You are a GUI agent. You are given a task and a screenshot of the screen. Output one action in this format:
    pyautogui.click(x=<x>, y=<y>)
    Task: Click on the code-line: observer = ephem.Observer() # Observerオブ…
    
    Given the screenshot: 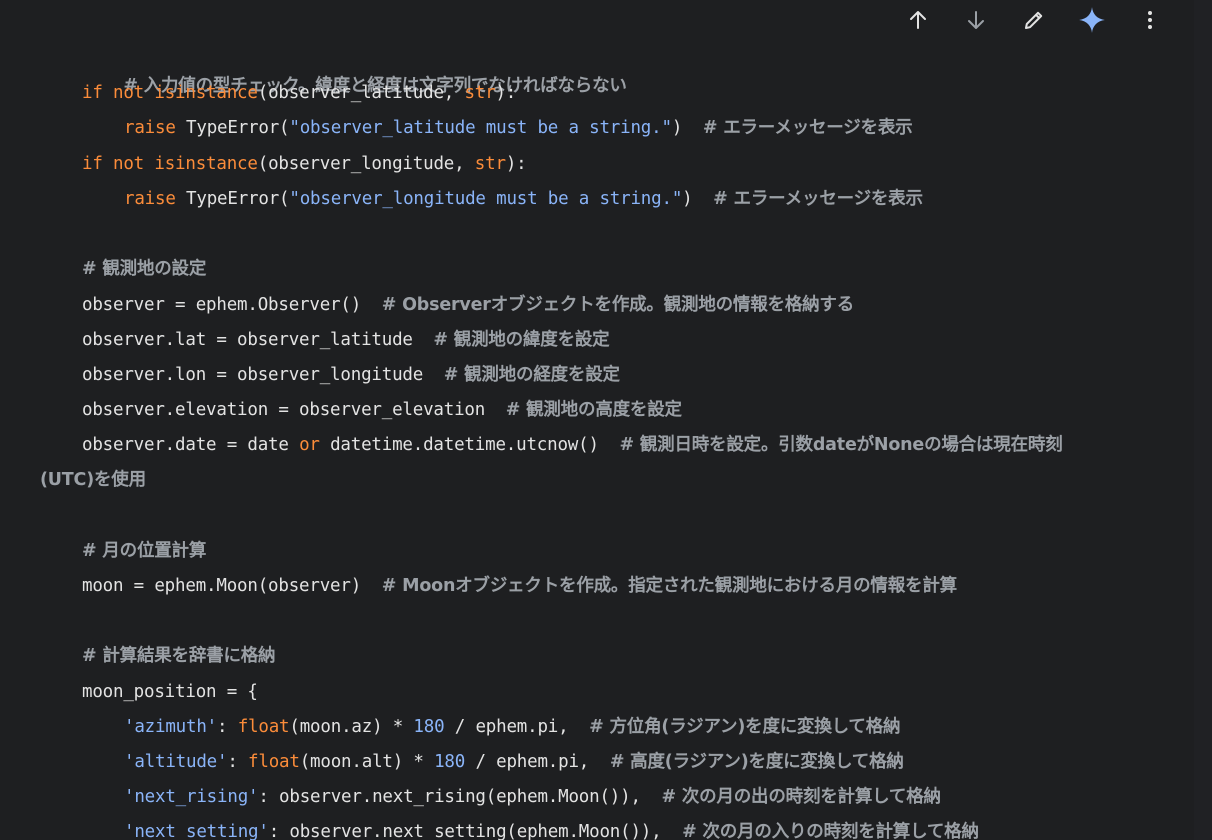 What is the action you would take?
    pyautogui.click(x=468, y=305)
    